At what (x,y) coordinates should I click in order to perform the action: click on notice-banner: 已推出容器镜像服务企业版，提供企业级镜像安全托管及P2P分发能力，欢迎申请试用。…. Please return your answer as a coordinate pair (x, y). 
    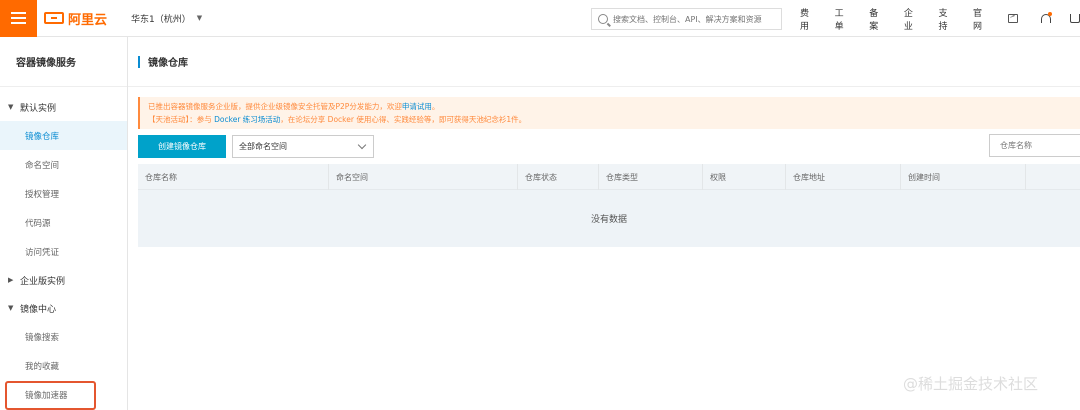
    Looking at the image, I should click on (609, 113).